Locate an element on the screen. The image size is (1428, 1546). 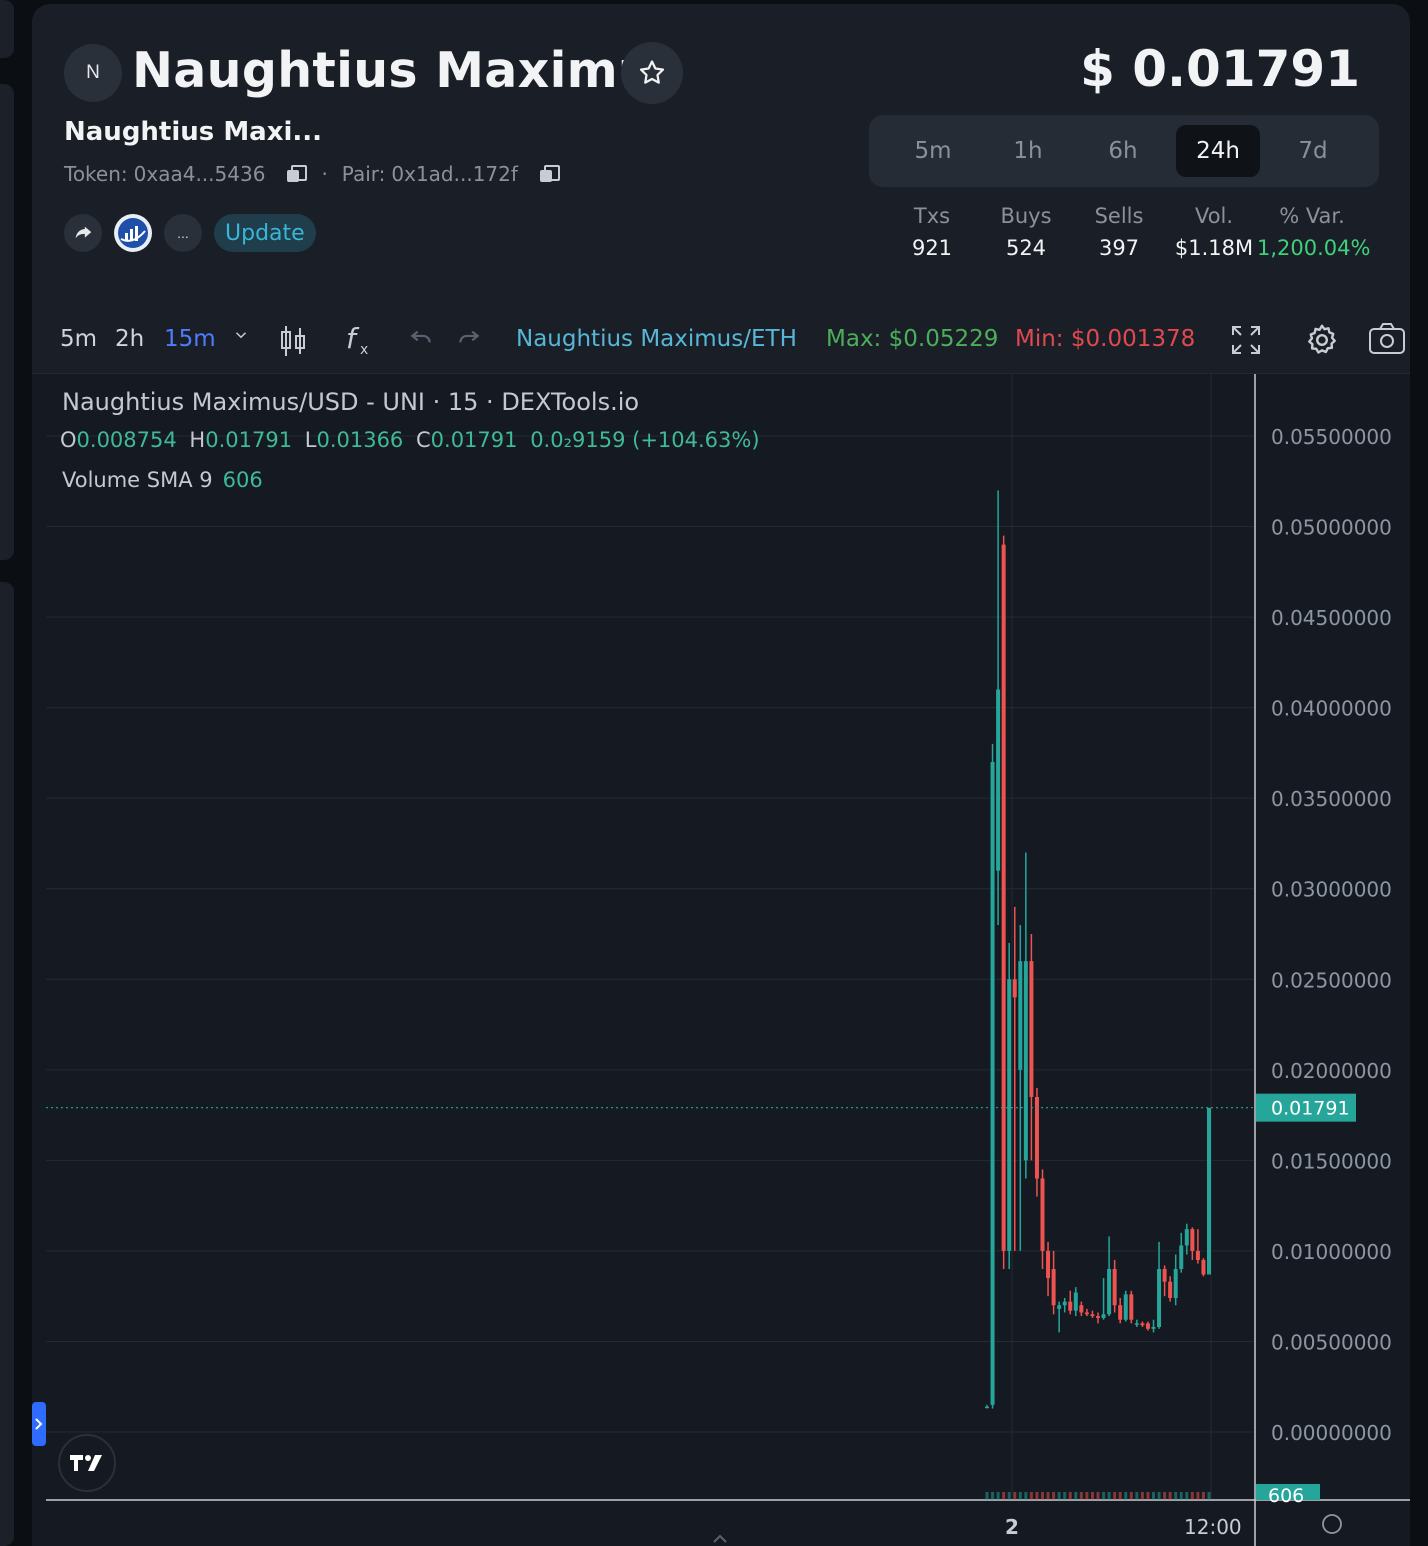
price-tick-label: 0.03000000 is located at coordinates (1331, 890).